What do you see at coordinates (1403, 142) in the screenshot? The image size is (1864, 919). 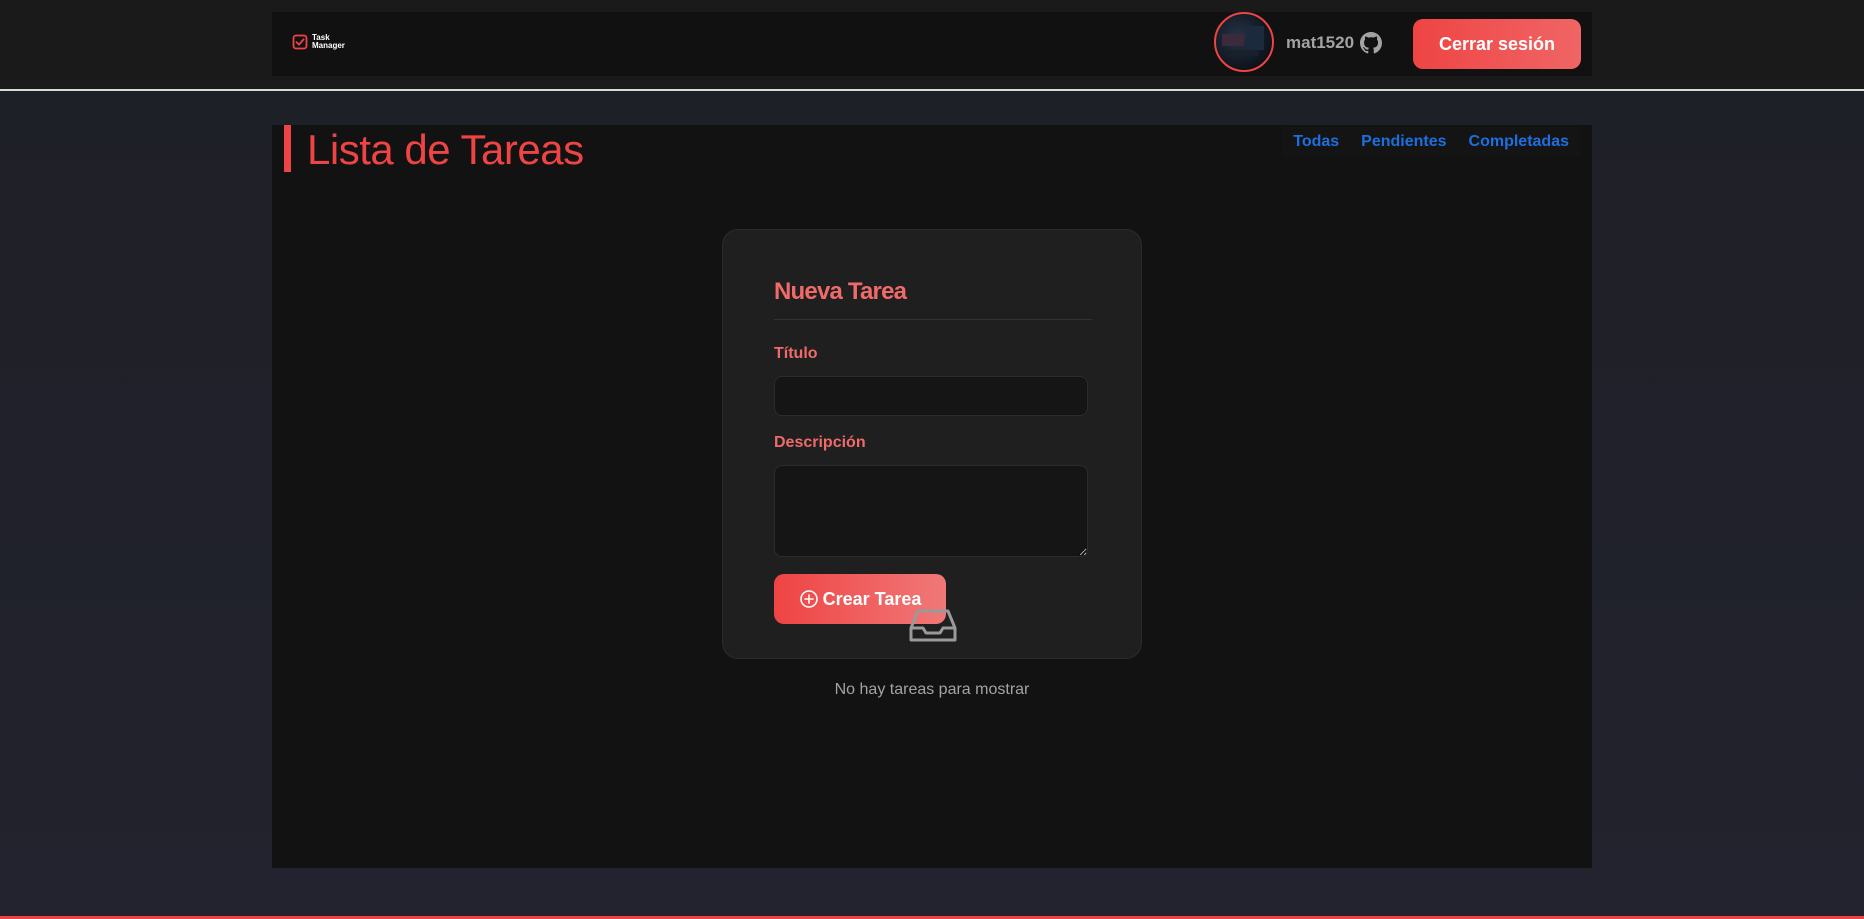 I see `filter-pending: Pendientes` at bounding box center [1403, 142].